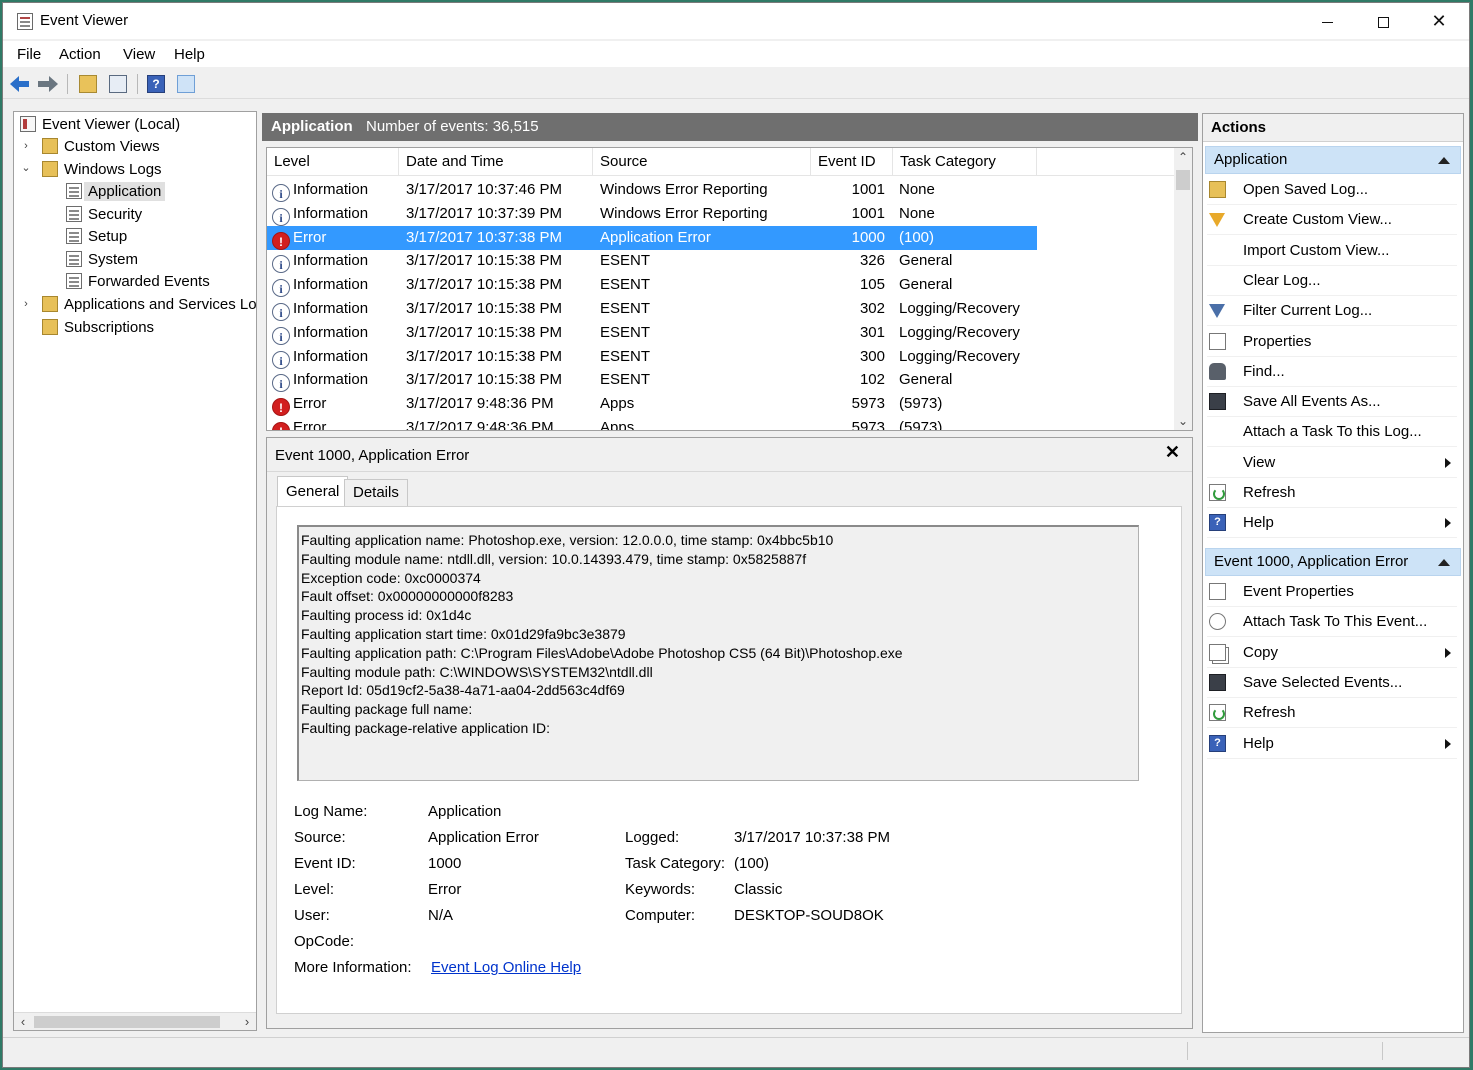 The height and width of the screenshot is (1070, 1473). What do you see at coordinates (496, 162) in the screenshot?
I see `column-date-time: Date and Time` at bounding box center [496, 162].